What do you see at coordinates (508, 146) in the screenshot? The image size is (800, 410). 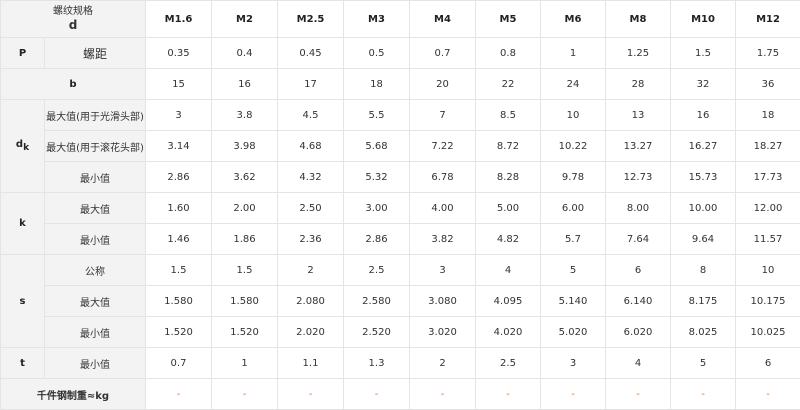 I see `value-cell: 8.72` at bounding box center [508, 146].